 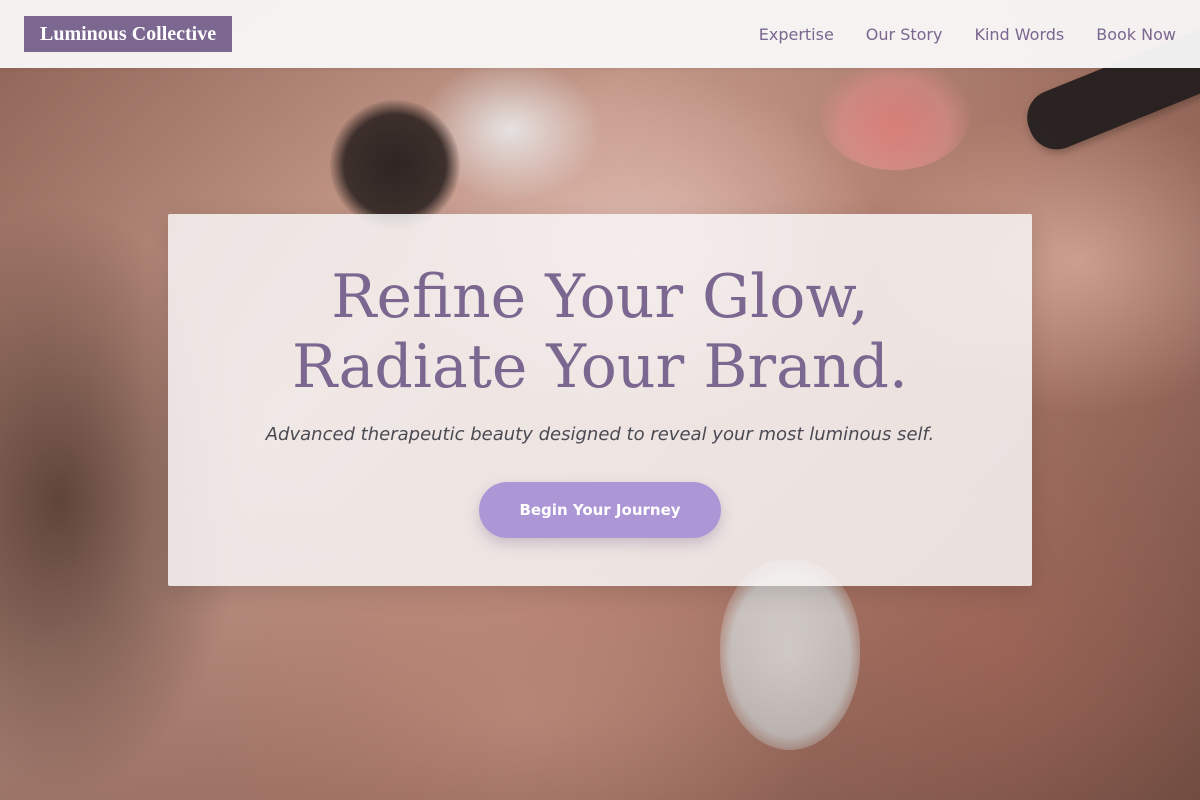 What do you see at coordinates (967, 34) in the screenshot?
I see `main-nav: Expertise Our Story Kind Words Book Now` at bounding box center [967, 34].